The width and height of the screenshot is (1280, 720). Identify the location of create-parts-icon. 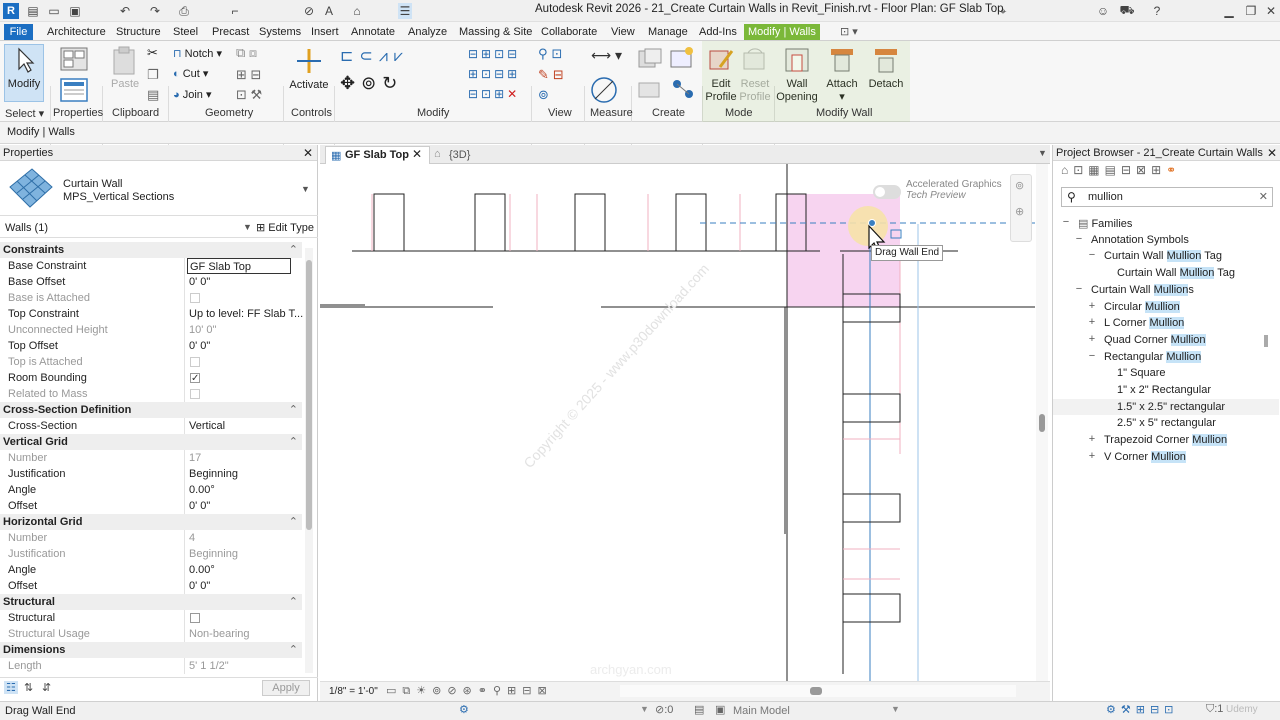
(650, 89).